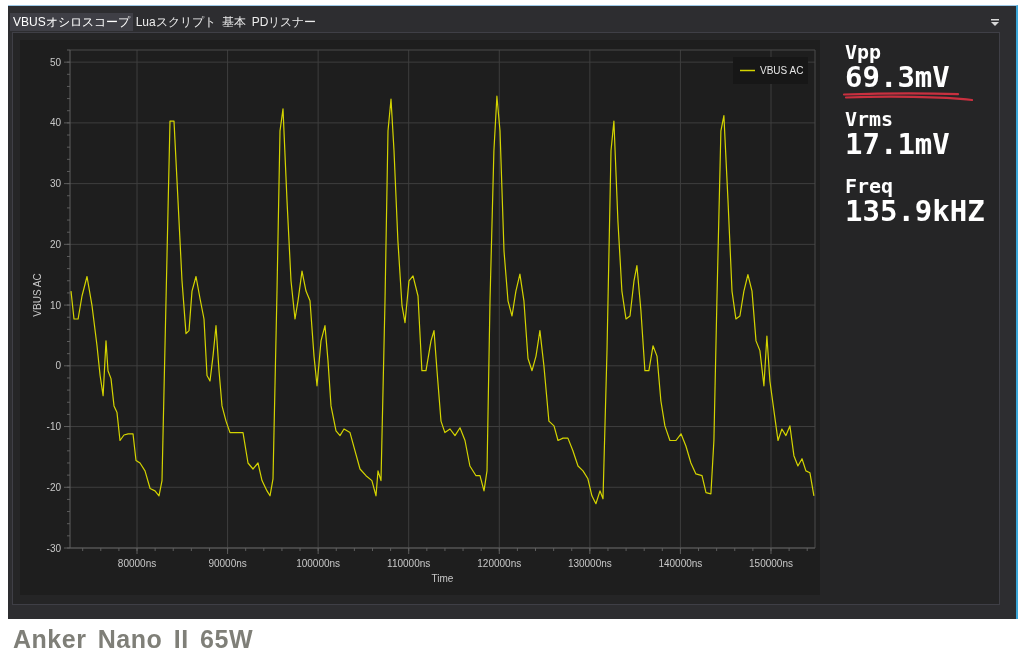 Image resolution: width=1024 pixels, height=653 pixels. I want to click on y-axis-tick-label: 20, so click(55, 244).